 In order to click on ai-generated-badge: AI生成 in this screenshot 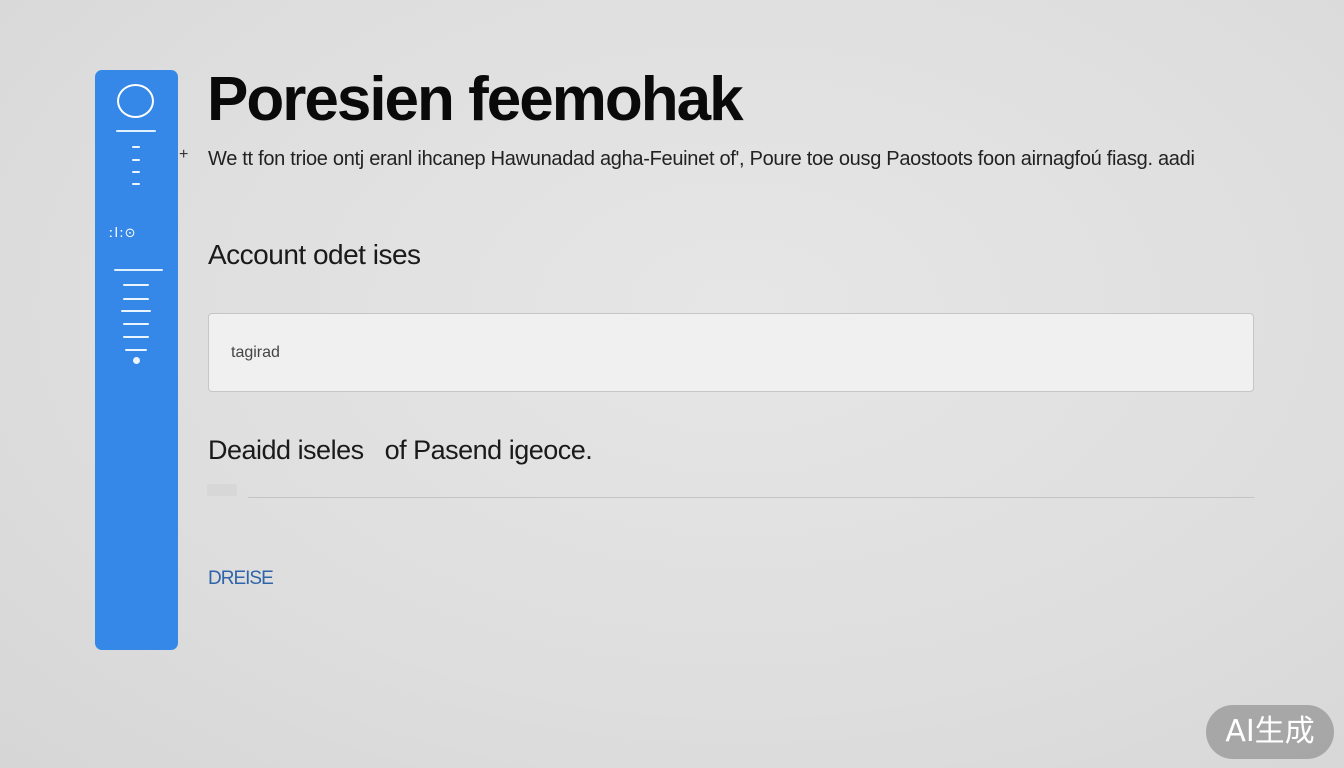, I will do `click(1270, 732)`.